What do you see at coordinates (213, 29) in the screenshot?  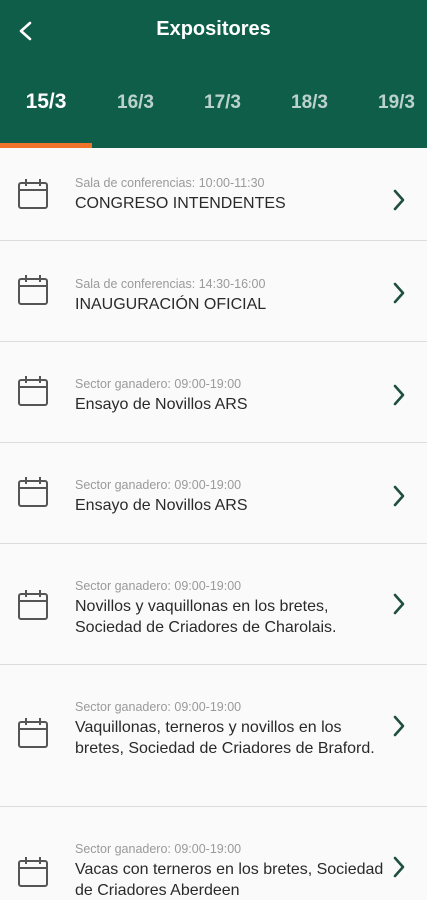 I see `page-title: Expositores` at bounding box center [213, 29].